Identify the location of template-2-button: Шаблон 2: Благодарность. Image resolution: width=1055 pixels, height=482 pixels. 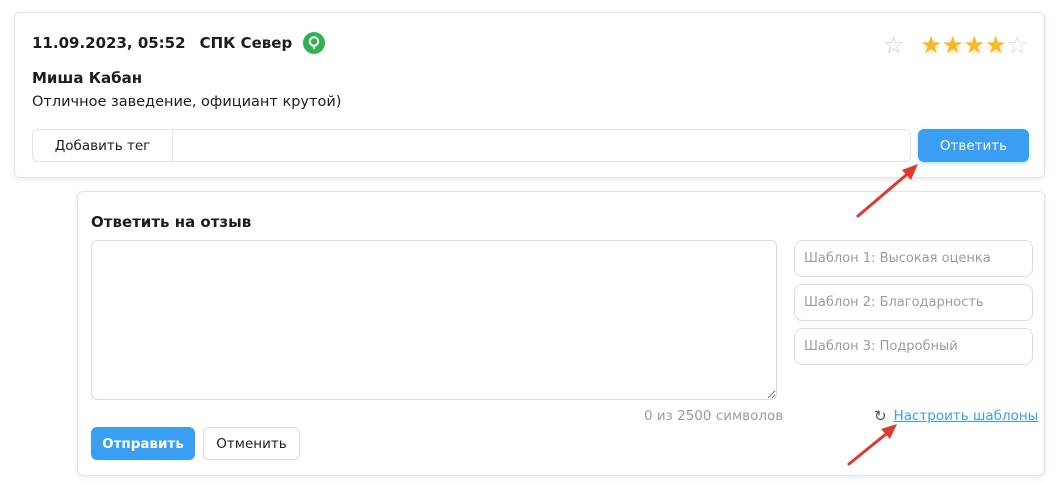
(913, 302).